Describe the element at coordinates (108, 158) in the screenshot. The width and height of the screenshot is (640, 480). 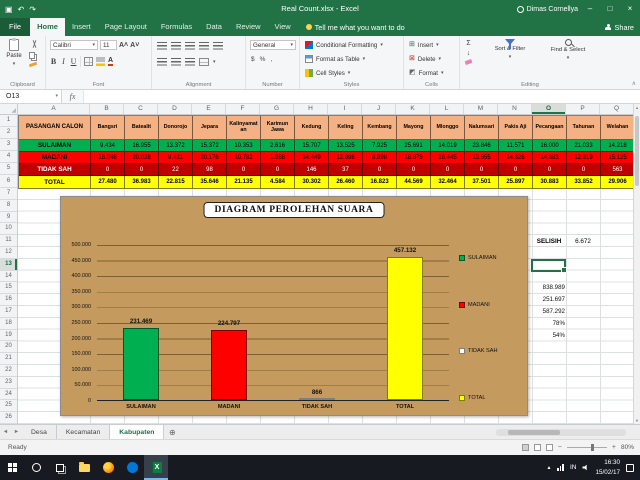
I see `table-cell: 18.046` at that location.